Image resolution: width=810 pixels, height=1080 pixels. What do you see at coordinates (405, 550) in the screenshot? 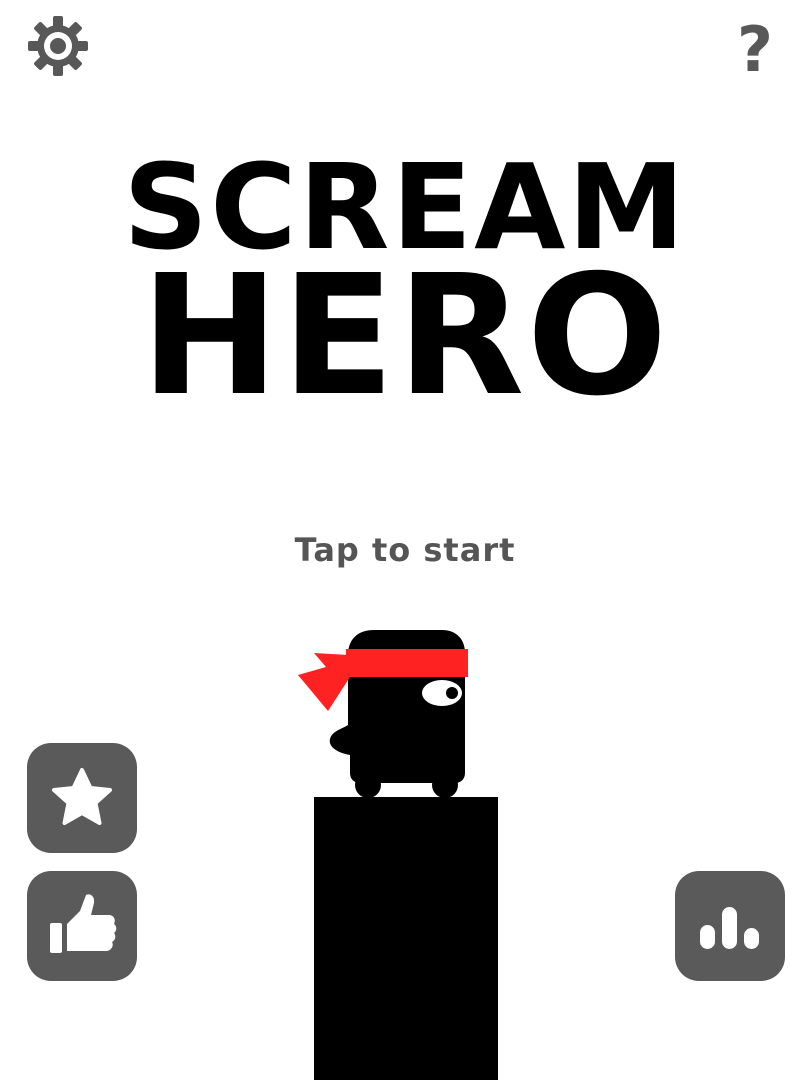
I see `tap-to-start-prompt: Tap to start` at bounding box center [405, 550].